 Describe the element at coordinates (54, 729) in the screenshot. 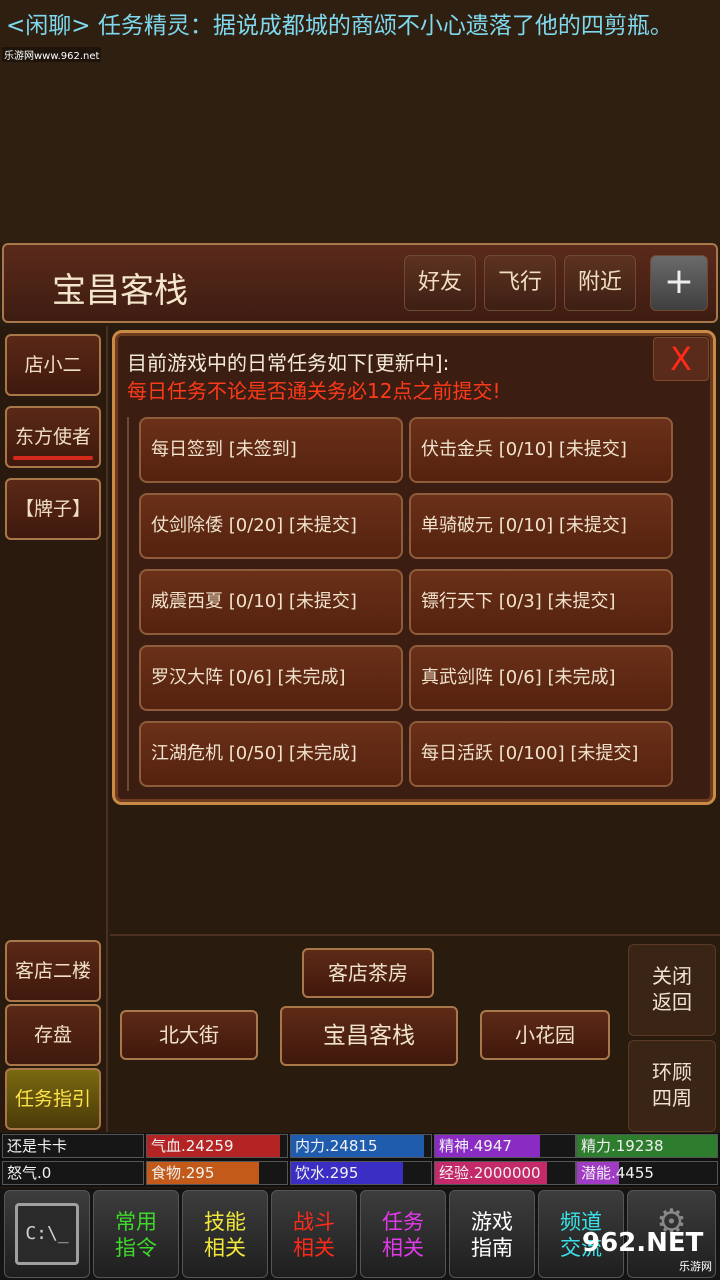

I see `left-sidebar: 店小二 东方使者 【牌子】 客店二楼 存盘 任务指引` at that location.